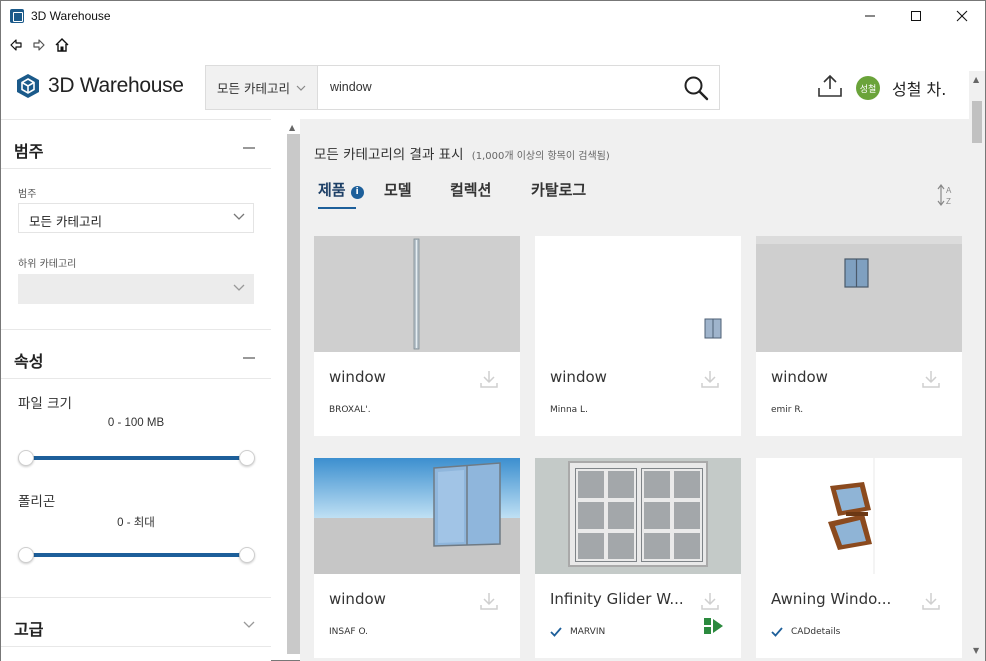 The width and height of the screenshot is (986, 661). I want to click on sketchup-icon, so click(17, 16).